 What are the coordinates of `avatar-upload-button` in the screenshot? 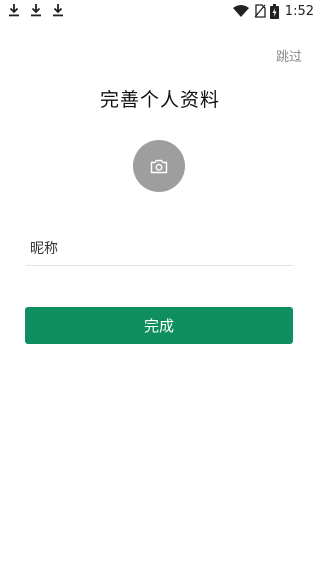 It's located at (159, 166).